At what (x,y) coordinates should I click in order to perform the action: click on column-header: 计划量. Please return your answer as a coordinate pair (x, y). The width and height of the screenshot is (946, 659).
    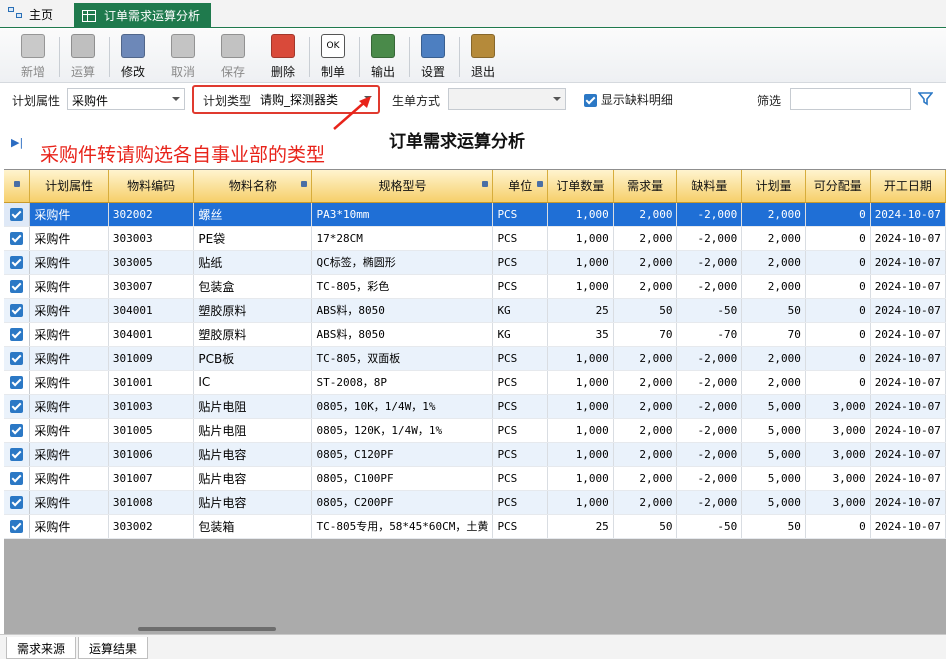
    Looking at the image, I should click on (773, 186).